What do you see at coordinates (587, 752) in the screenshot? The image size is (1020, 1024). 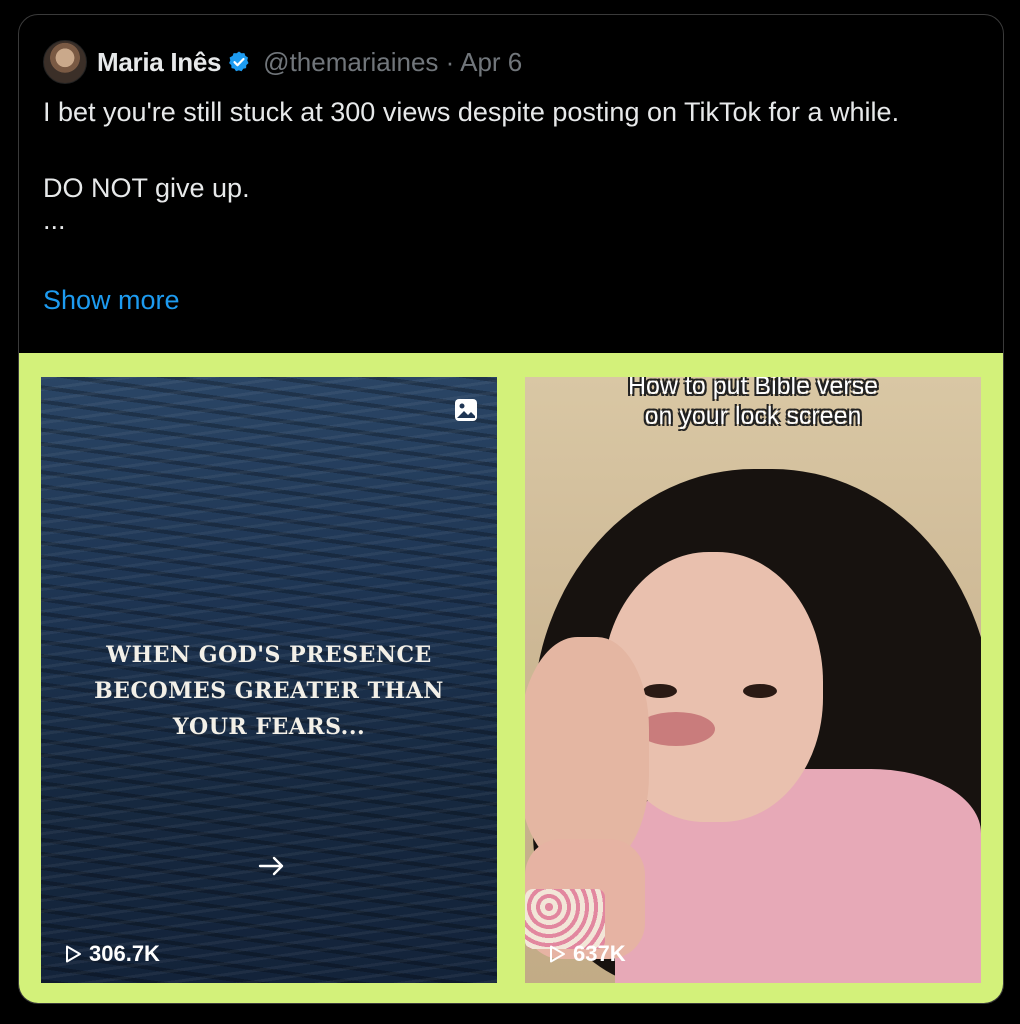 I see `hand-shape` at bounding box center [587, 752].